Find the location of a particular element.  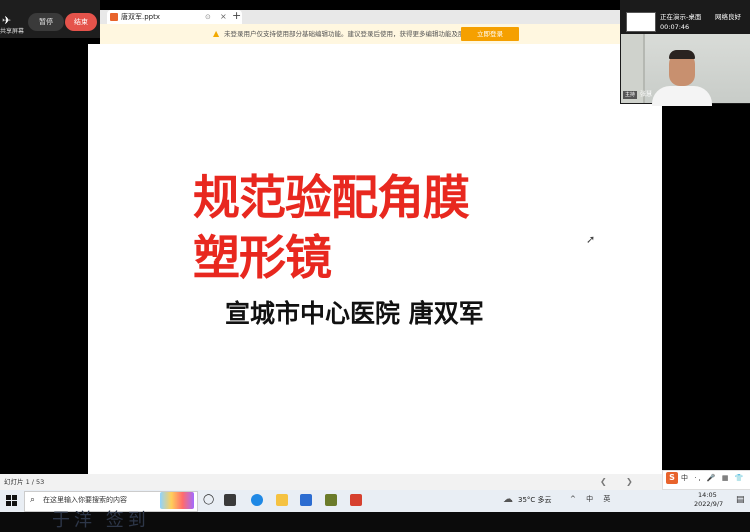

notification-icon: ▤ is located at coordinates (740, 500).